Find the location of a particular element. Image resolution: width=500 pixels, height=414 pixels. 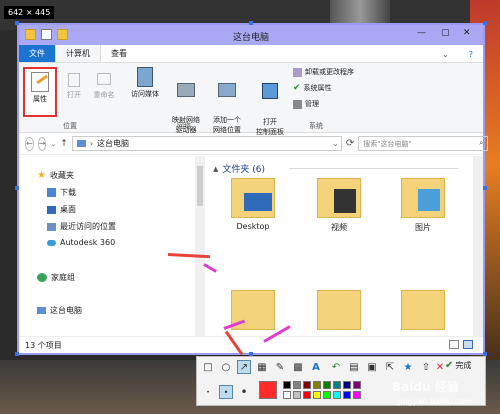

rectangle-tool-icon: □ is located at coordinates (208, 367).